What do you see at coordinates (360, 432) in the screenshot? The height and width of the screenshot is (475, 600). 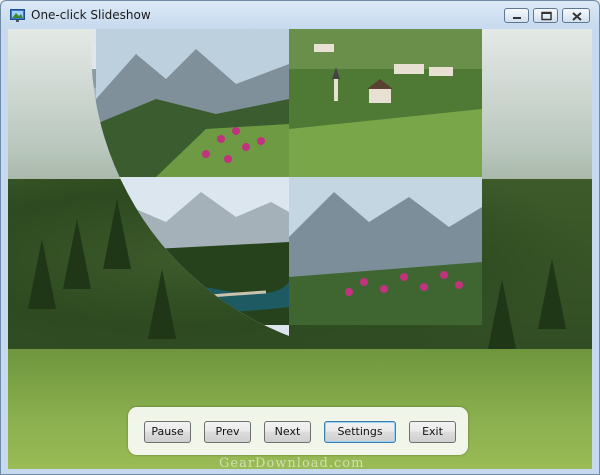 I see `settings-button: Settings` at bounding box center [360, 432].